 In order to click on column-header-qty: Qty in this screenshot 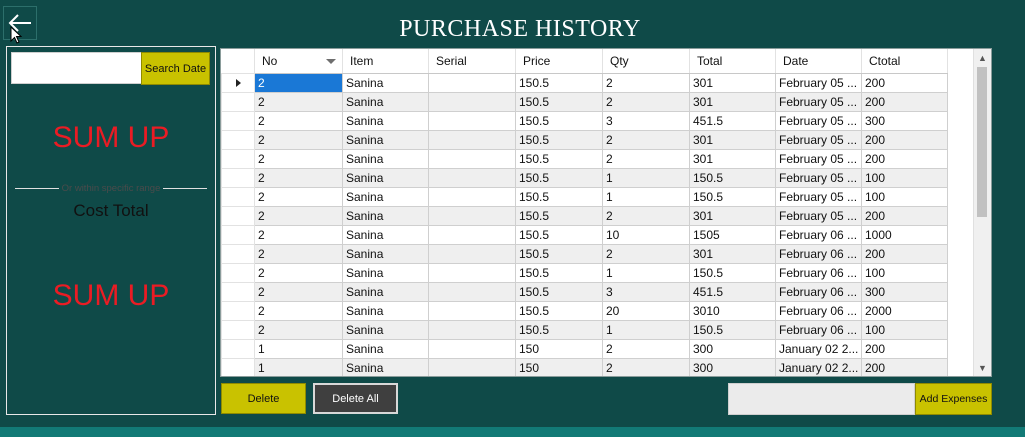, I will do `click(646, 61)`.